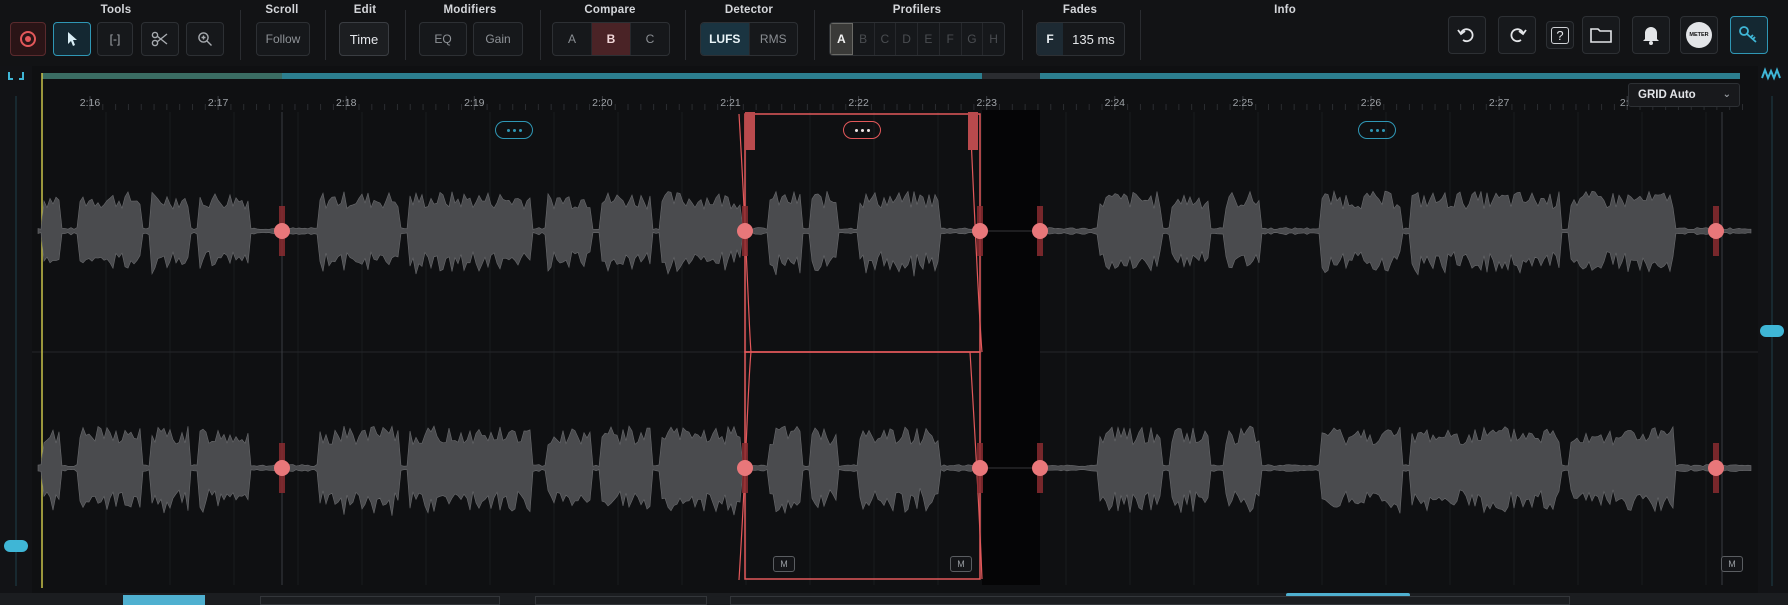 The width and height of the screenshot is (1788, 605). I want to click on bottom-scrollbar, so click(894, 599).